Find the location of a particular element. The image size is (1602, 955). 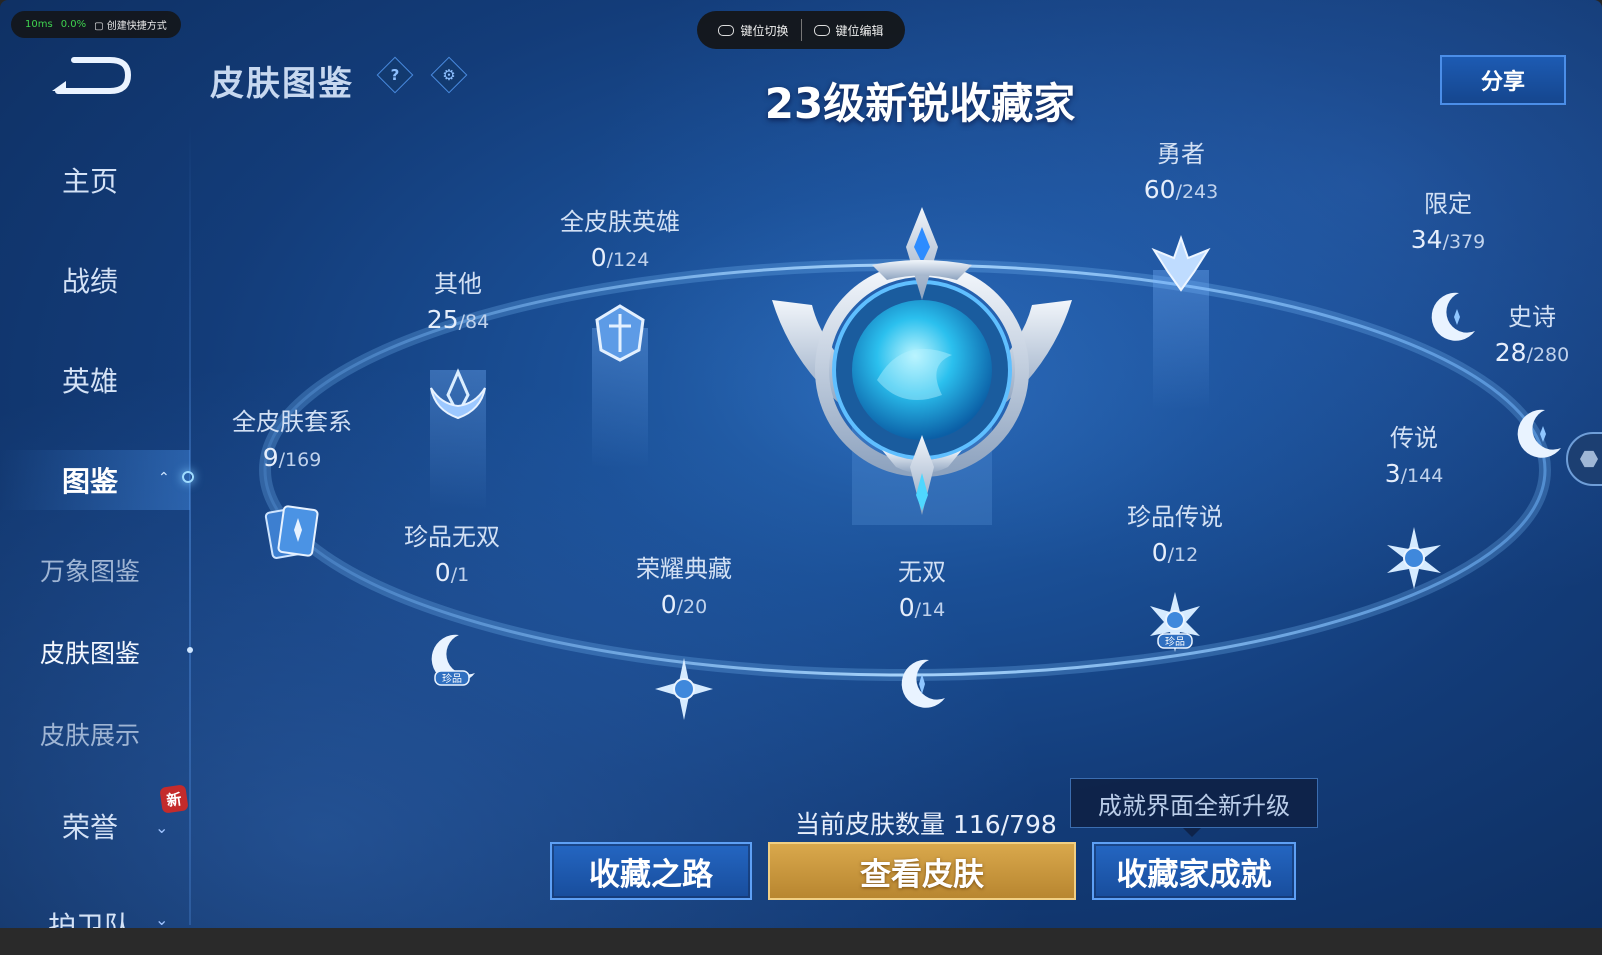

owned-count: 60 is located at coordinates (1159, 189).